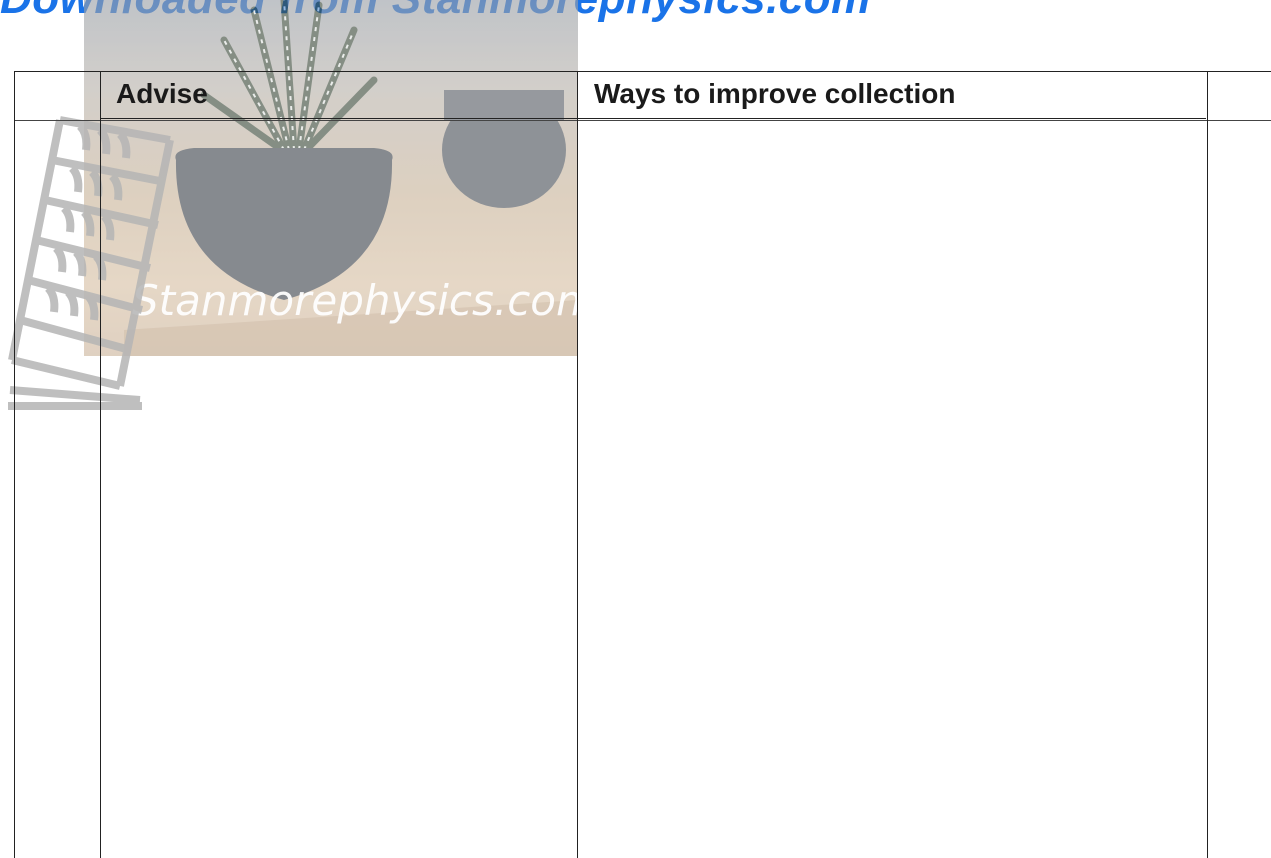  Describe the element at coordinates (14, 464) in the screenshot. I see `table-left-border` at that location.